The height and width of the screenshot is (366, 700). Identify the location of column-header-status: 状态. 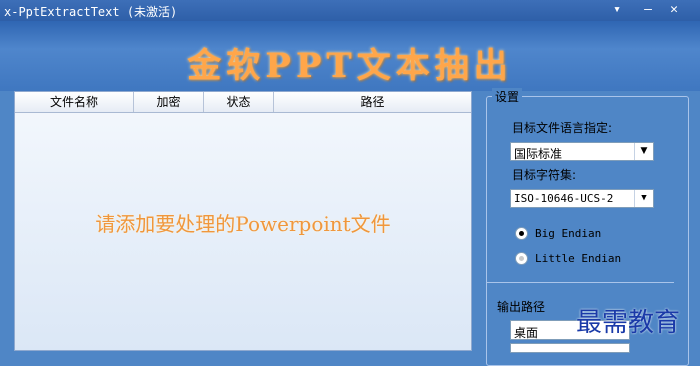
(239, 102).